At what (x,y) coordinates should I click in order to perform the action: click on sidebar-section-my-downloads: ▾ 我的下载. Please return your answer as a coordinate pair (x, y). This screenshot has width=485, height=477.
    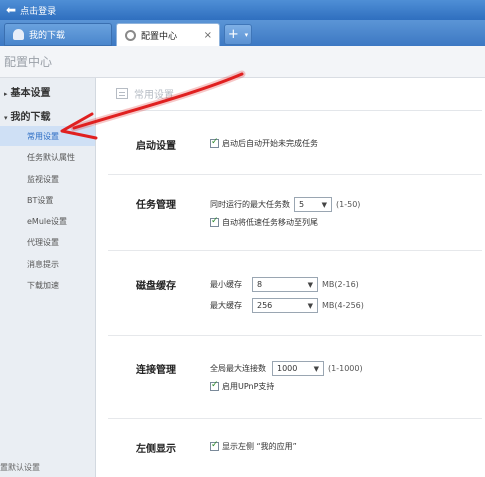
    Looking at the image, I should click on (27, 115).